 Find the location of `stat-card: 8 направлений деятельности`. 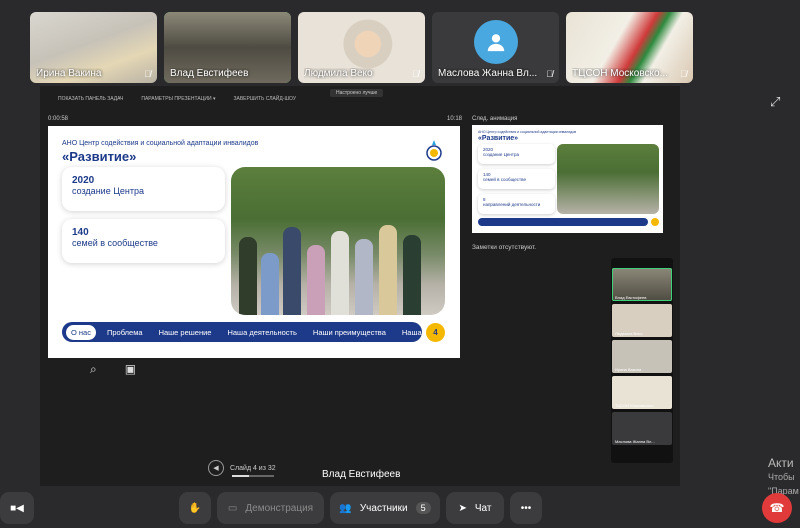

stat-card: 8 направлений деятельности is located at coordinates (516, 204).